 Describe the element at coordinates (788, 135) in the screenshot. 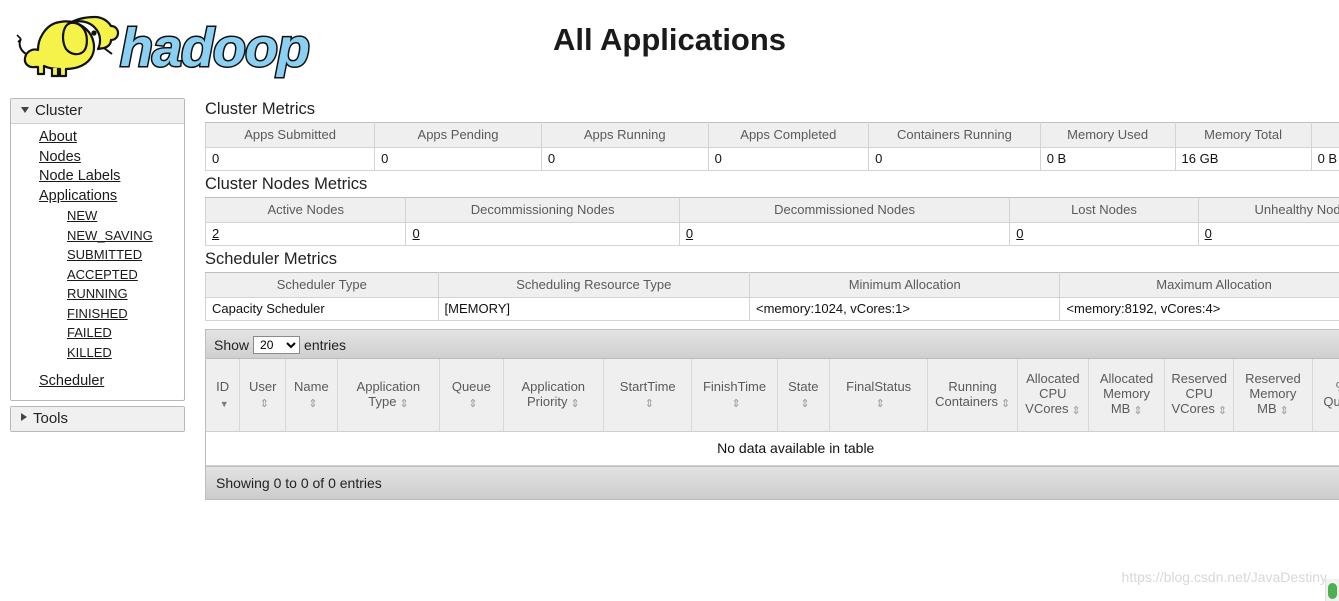

I see `col-apps-completed: Apps Completed` at that location.